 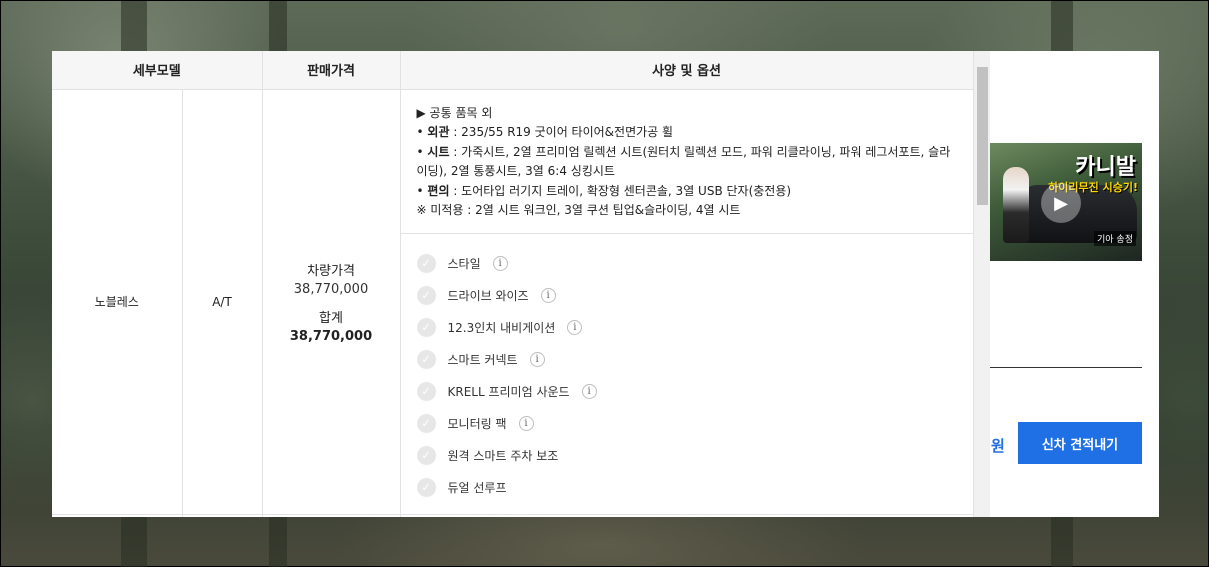 I want to click on option-label: KRELL 프리미엄 사운드, so click(x=508, y=392).